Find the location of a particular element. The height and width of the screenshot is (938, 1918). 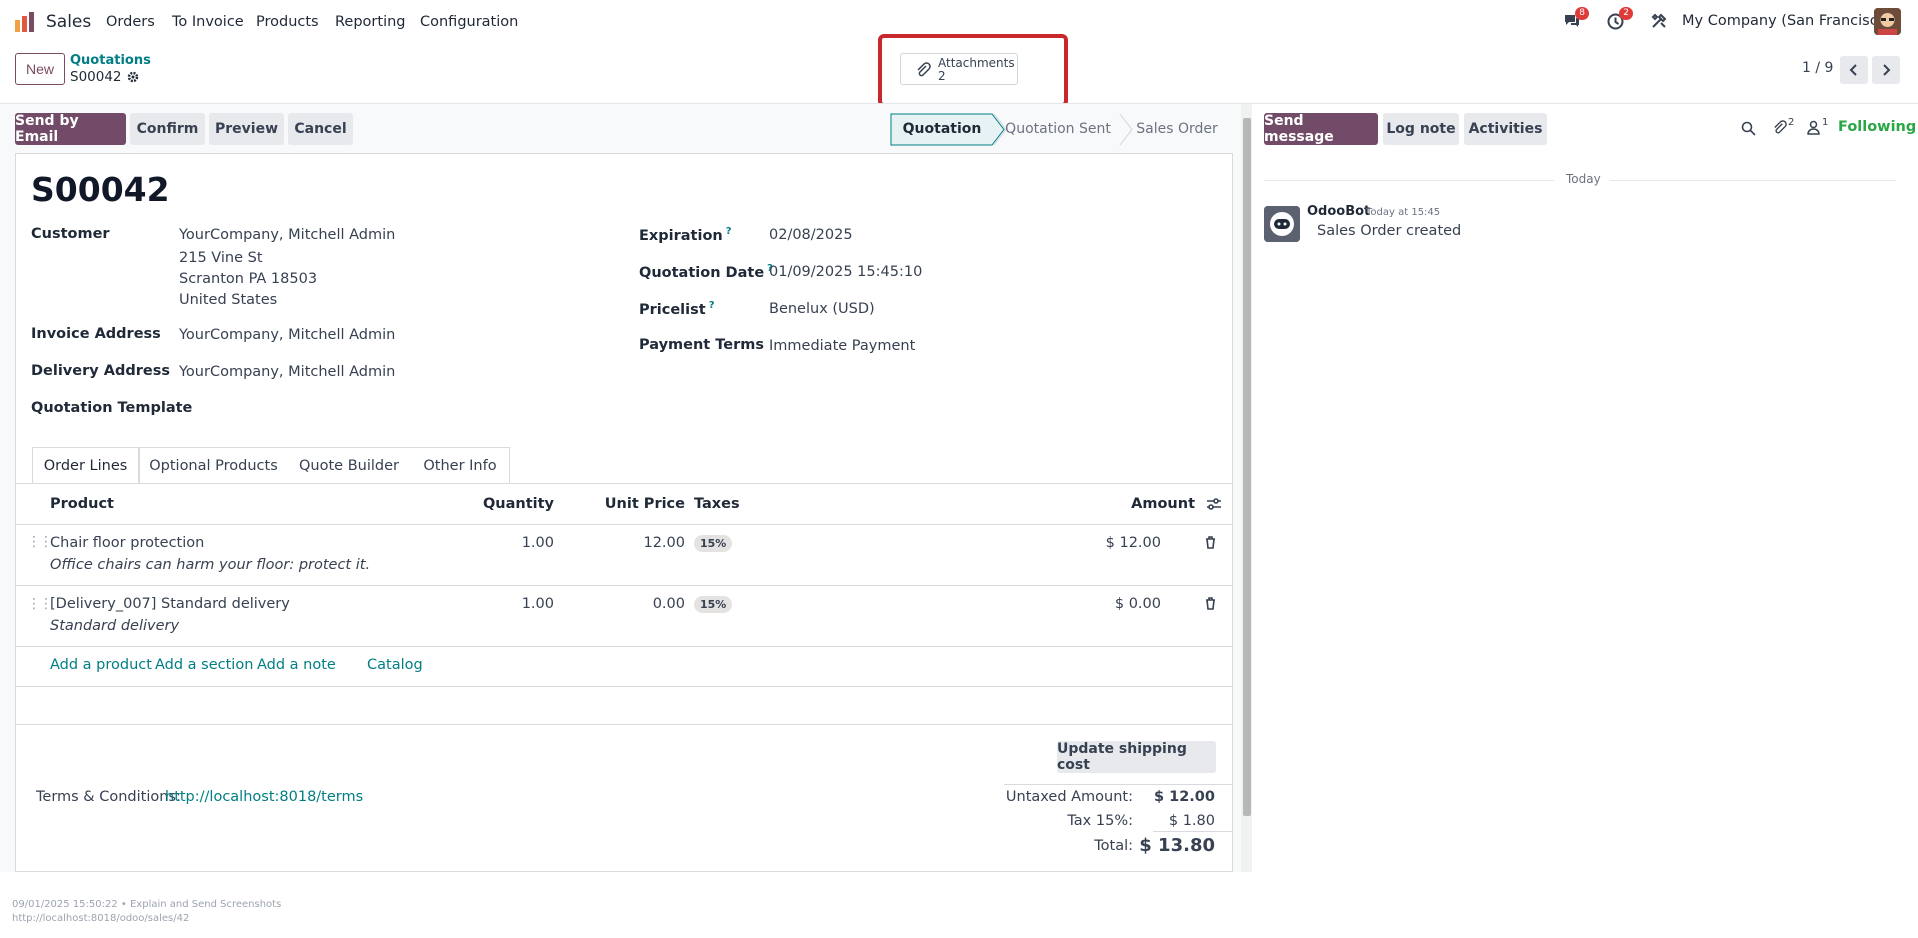

total-divider is located at coordinates (1193, 831).